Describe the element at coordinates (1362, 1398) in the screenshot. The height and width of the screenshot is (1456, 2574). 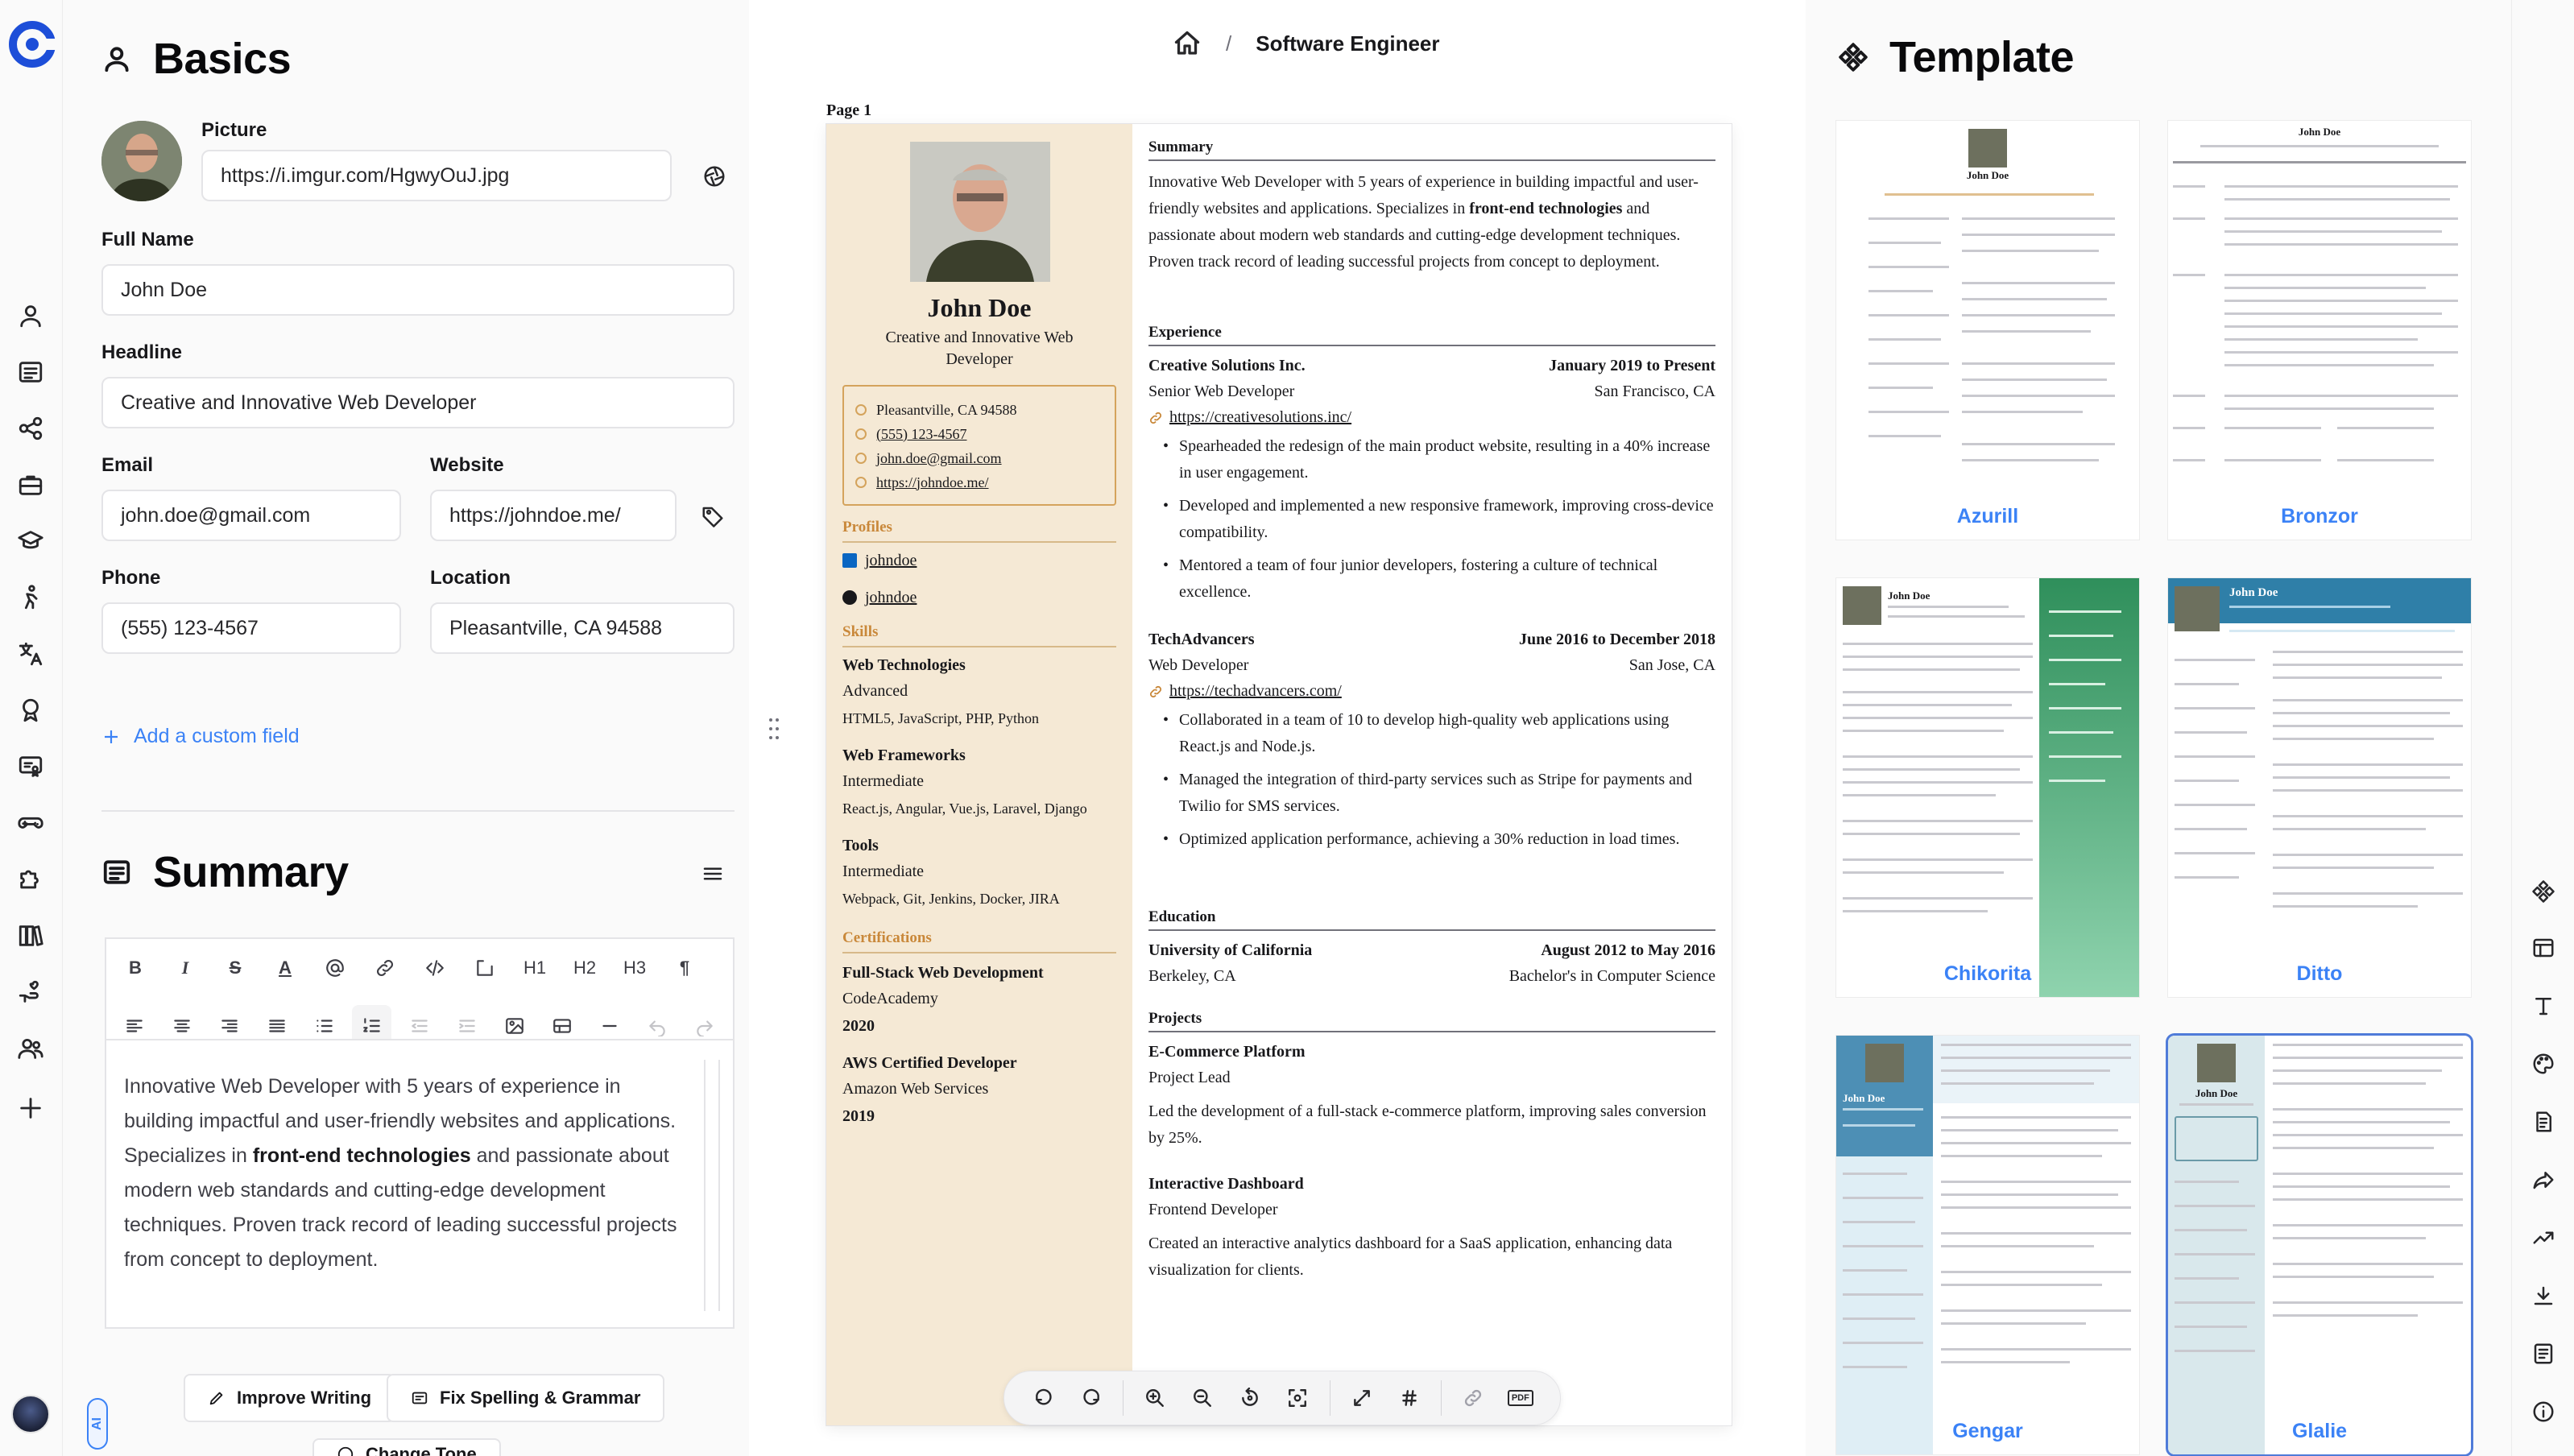
I see `toggle-page-break-button` at that location.